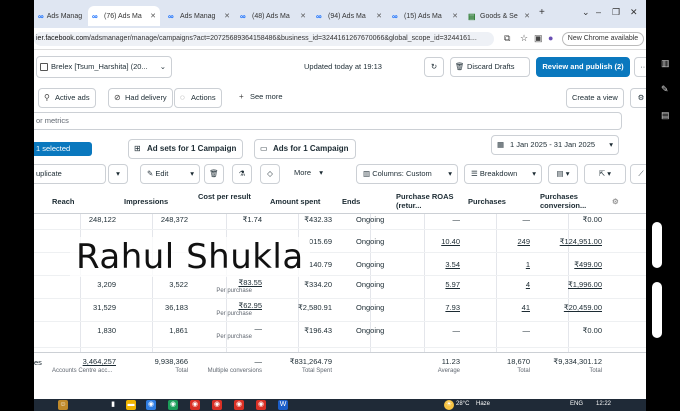 Image resolution: width=680 pixels, height=411 pixels. What do you see at coordinates (186, 149) in the screenshot?
I see `tab-adsets: ⊞ Ad sets for 1 Campaign` at bounding box center [186, 149].